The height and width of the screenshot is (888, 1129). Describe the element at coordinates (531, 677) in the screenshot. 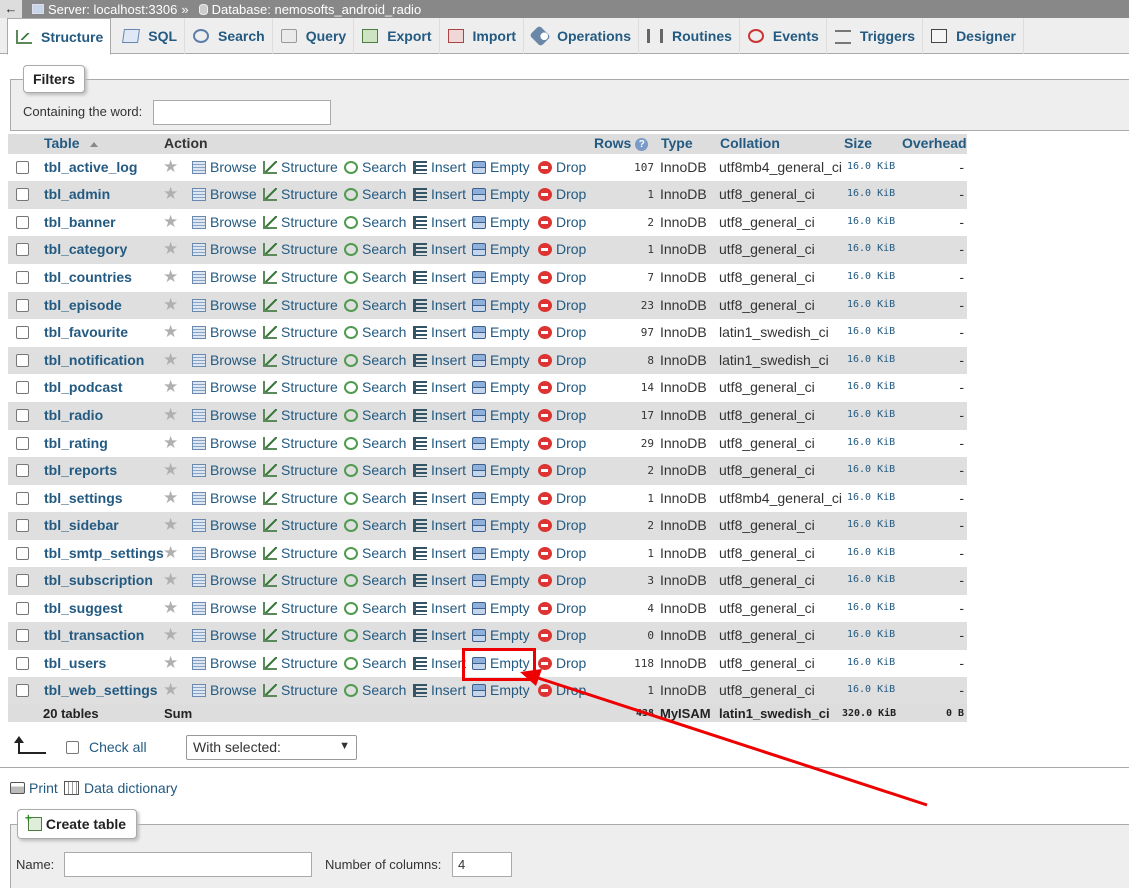

I see `arrow-head` at that location.